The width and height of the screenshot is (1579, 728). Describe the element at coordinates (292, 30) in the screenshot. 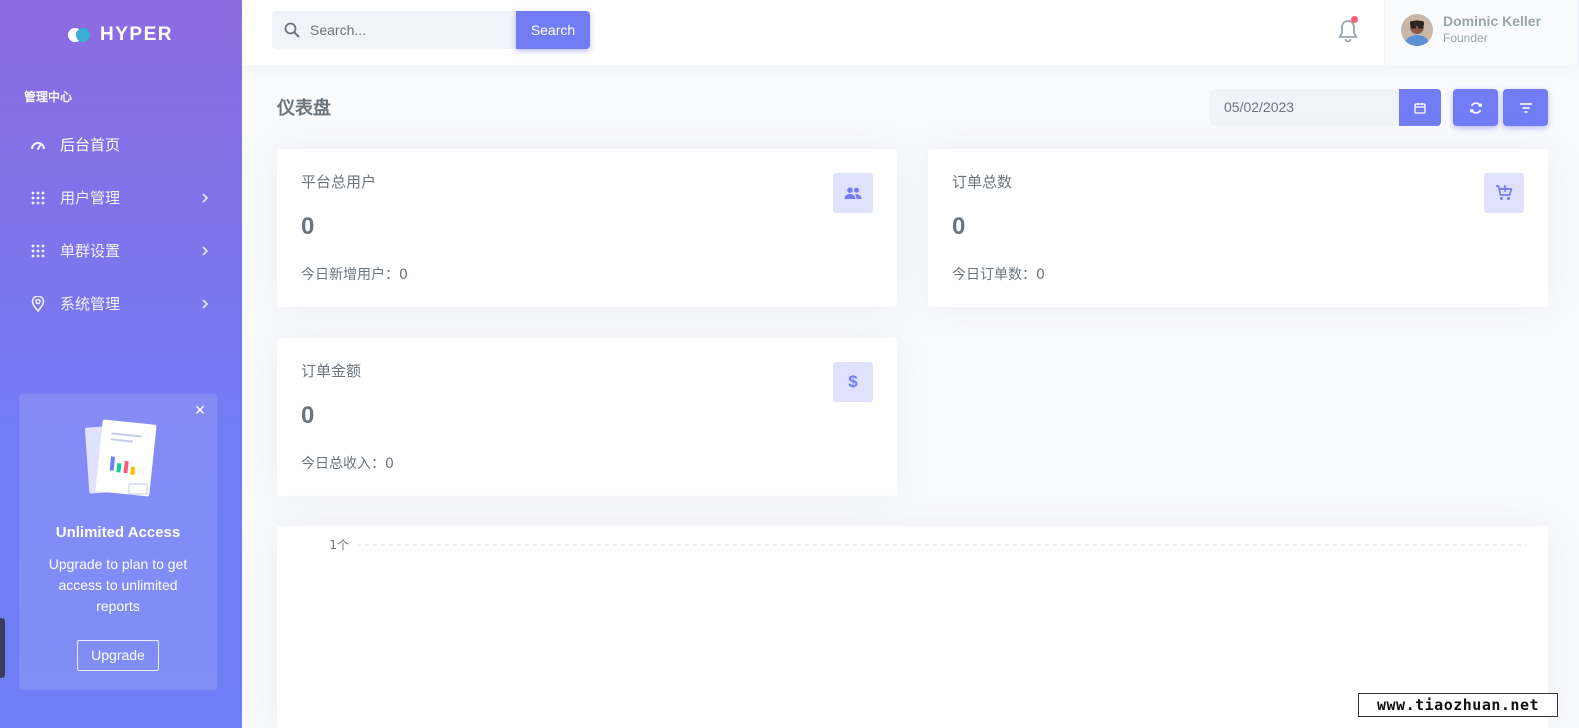

I see `search-icon` at that location.